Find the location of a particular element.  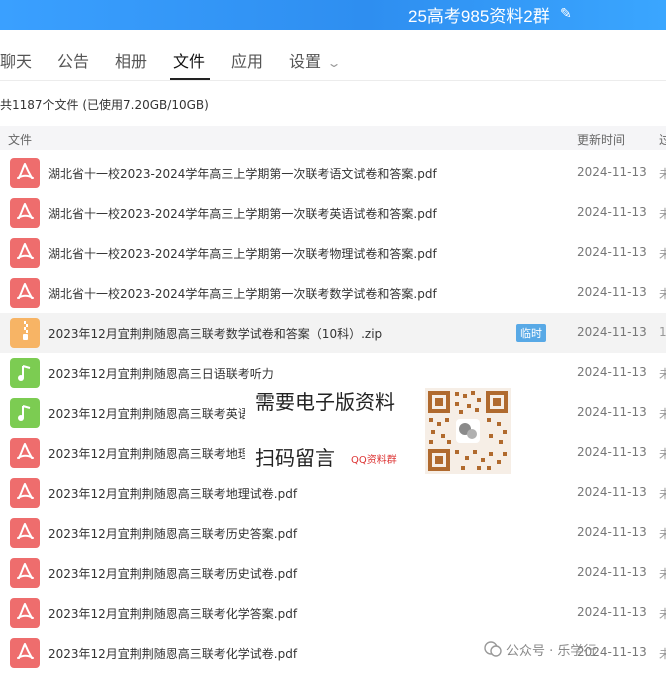

tab-chat: 聊天 is located at coordinates (16, 60).